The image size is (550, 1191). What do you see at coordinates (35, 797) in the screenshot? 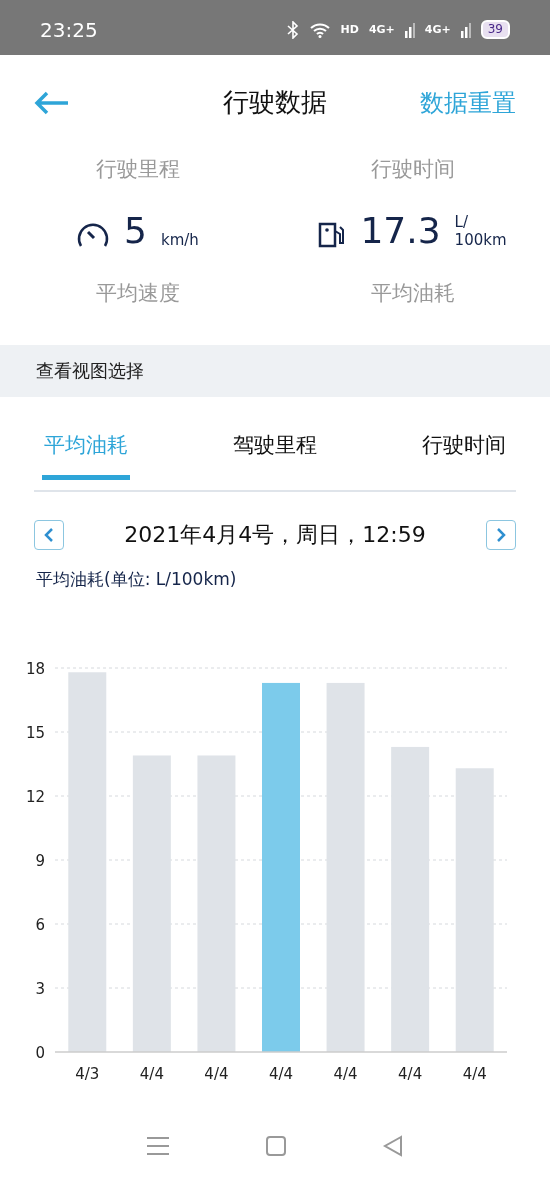
I see `axis-label: 12` at bounding box center [35, 797].